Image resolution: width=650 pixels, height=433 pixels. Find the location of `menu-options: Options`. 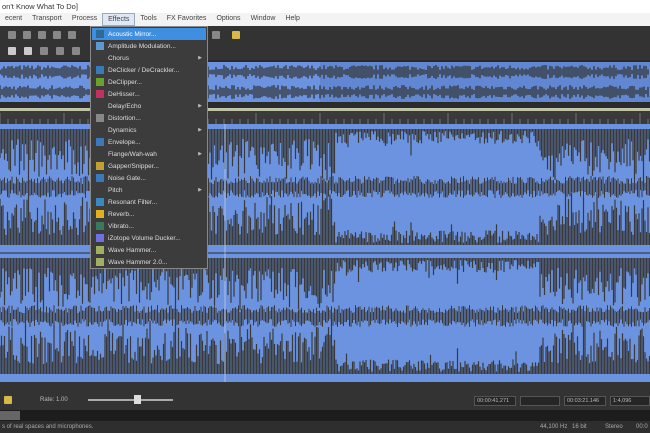

menu-options: Options is located at coordinates (228, 19).